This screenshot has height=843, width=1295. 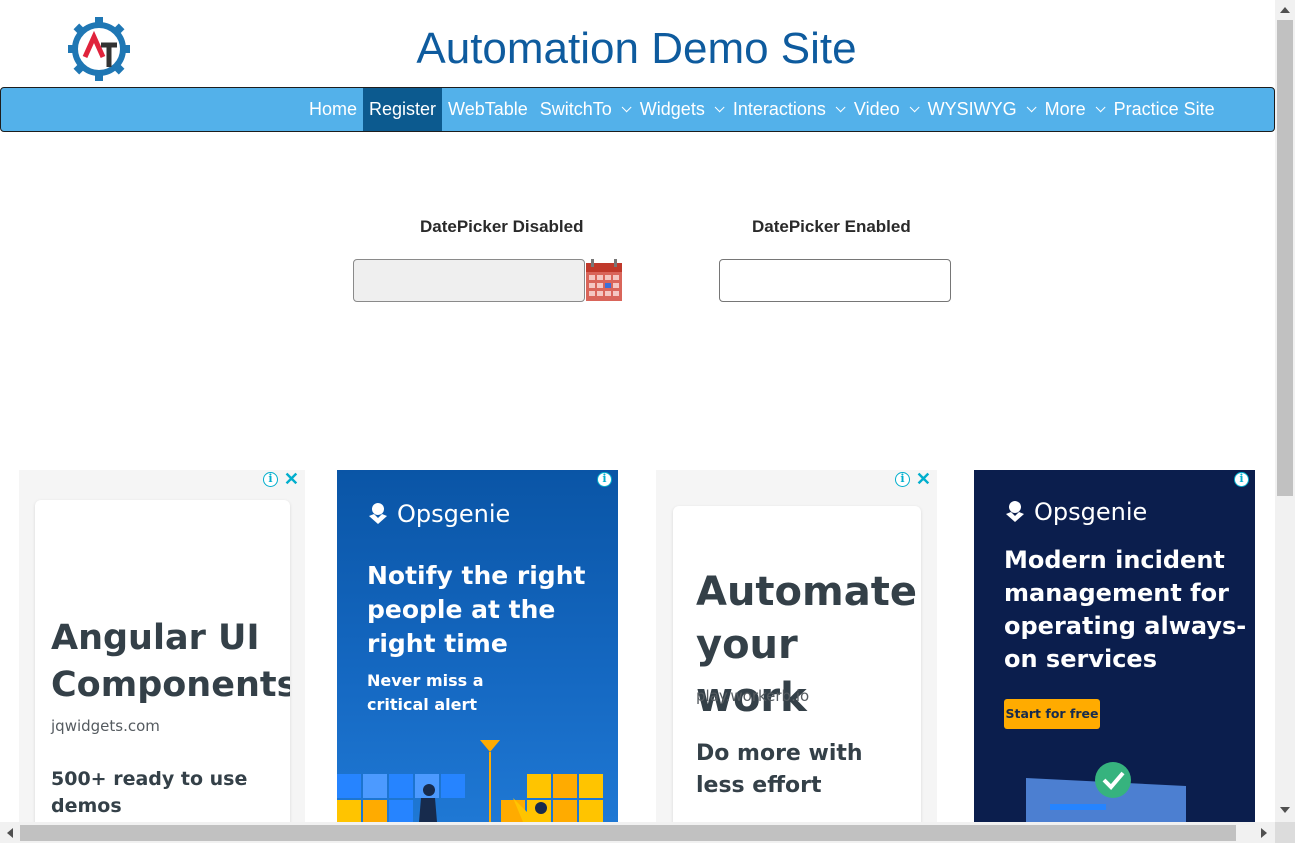 What do you see at coordinates (831, 226) in the screenshot?
I see `datepicker-enabled-label: DatePicker Enabled` at bounding box center [831, 226].